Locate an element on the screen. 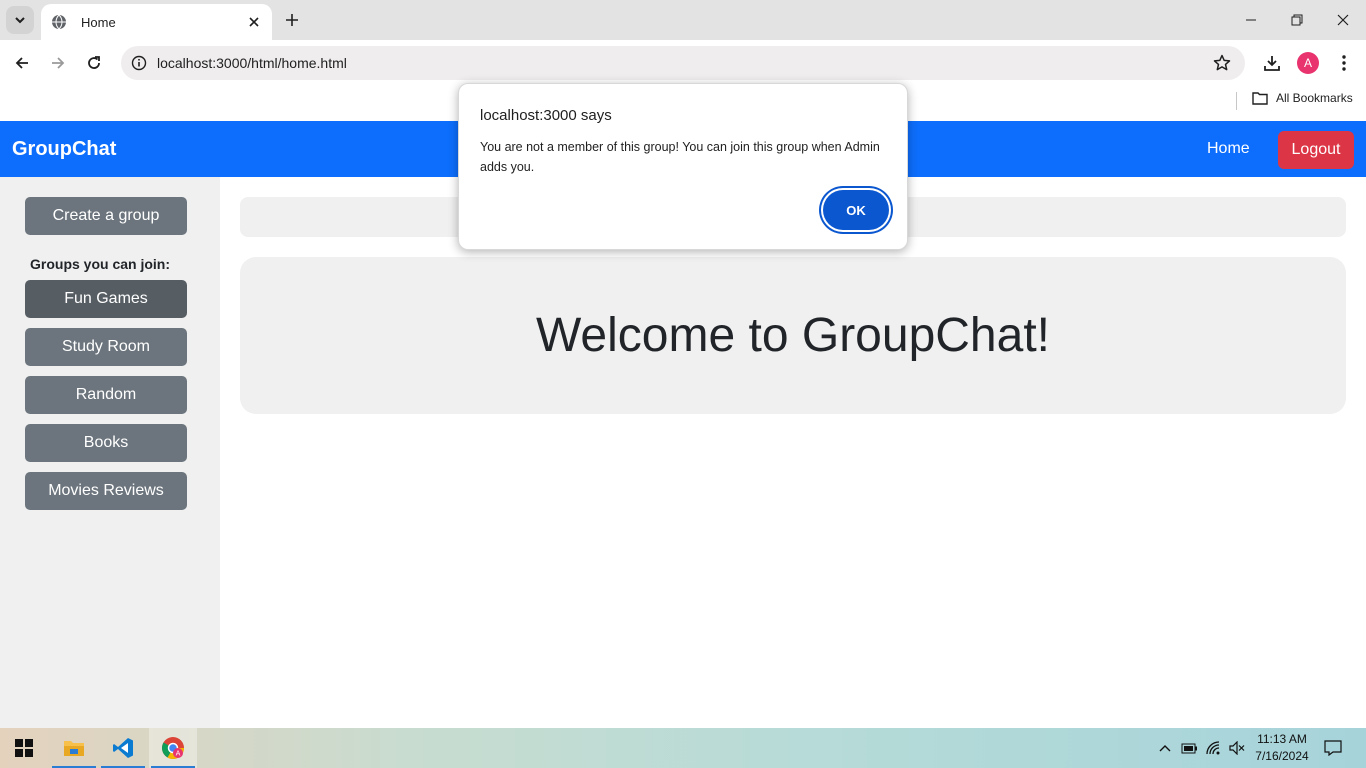 The image size is (1366, 768). download-icon is located at coordinates (1272, 63).